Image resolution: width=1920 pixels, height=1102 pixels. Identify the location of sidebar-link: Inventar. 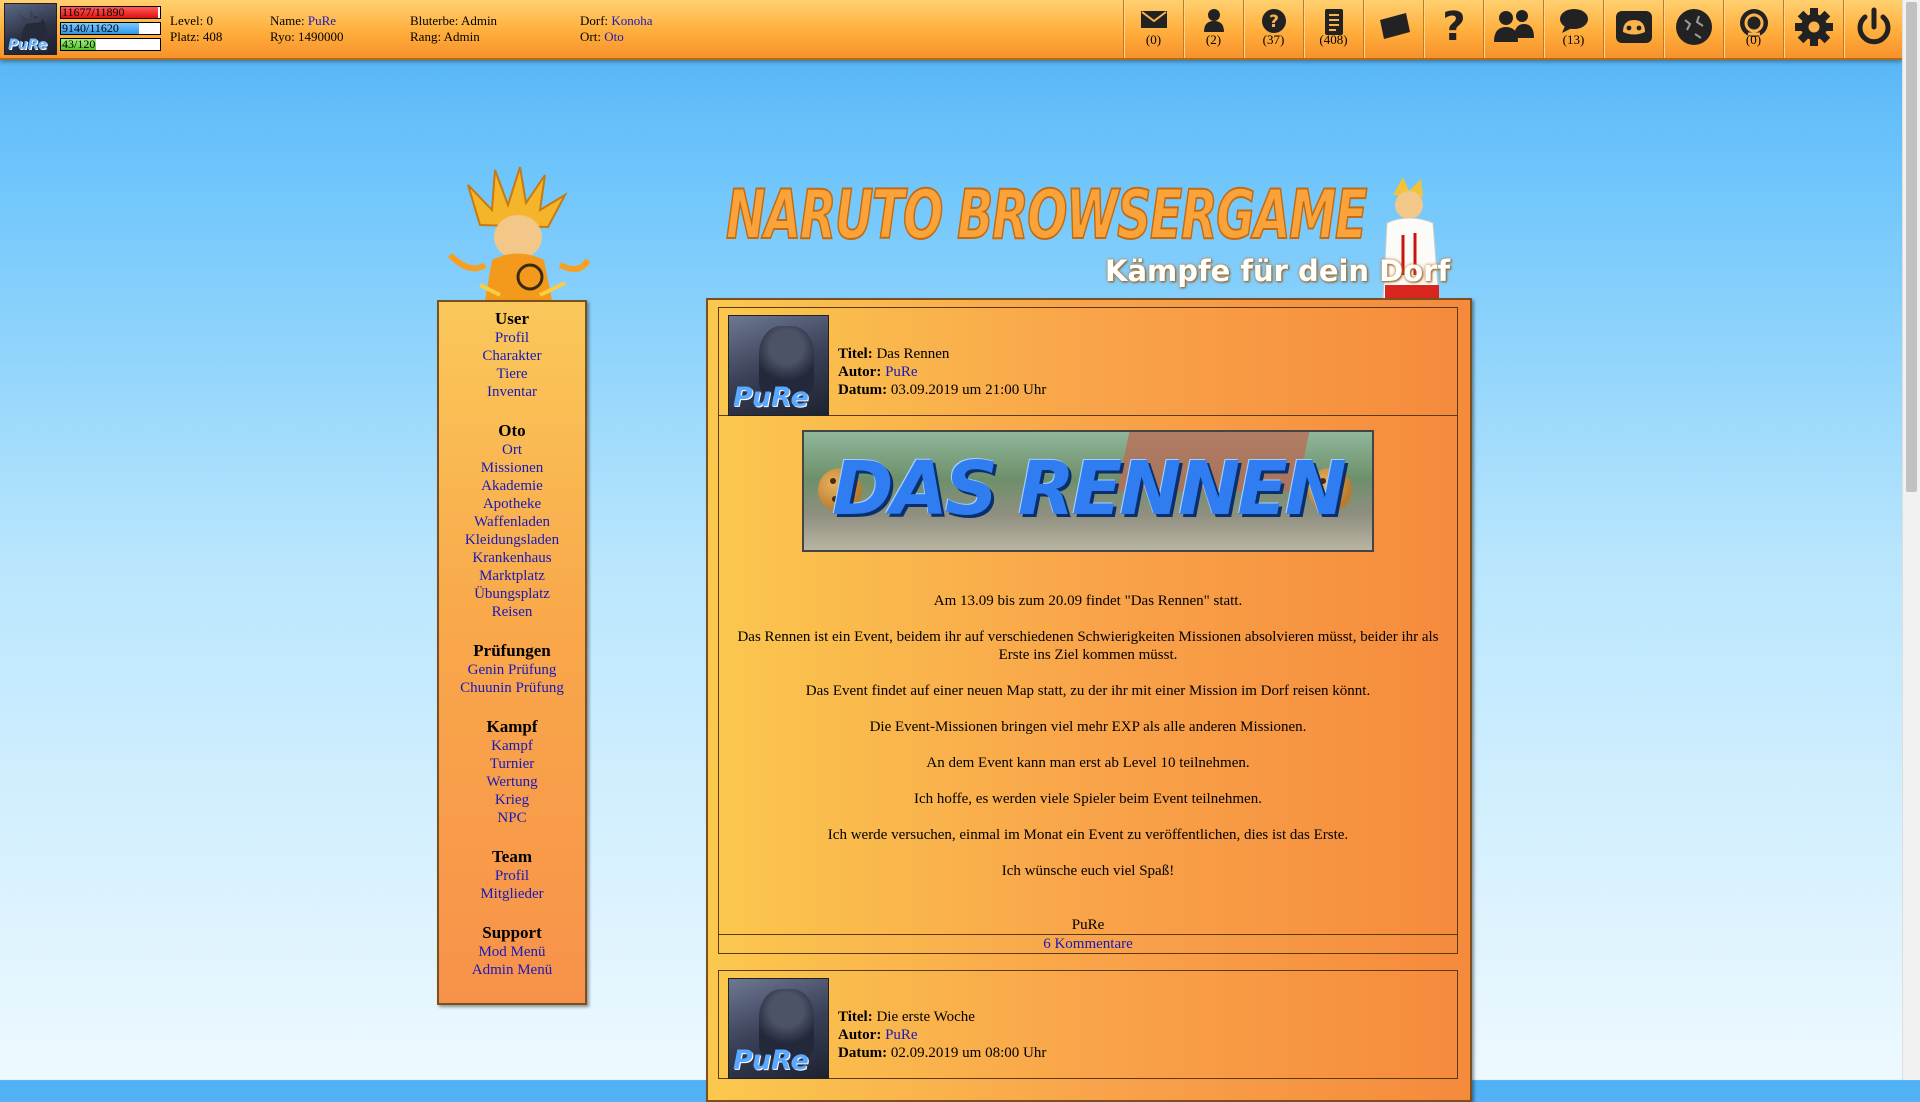
(512, 392).